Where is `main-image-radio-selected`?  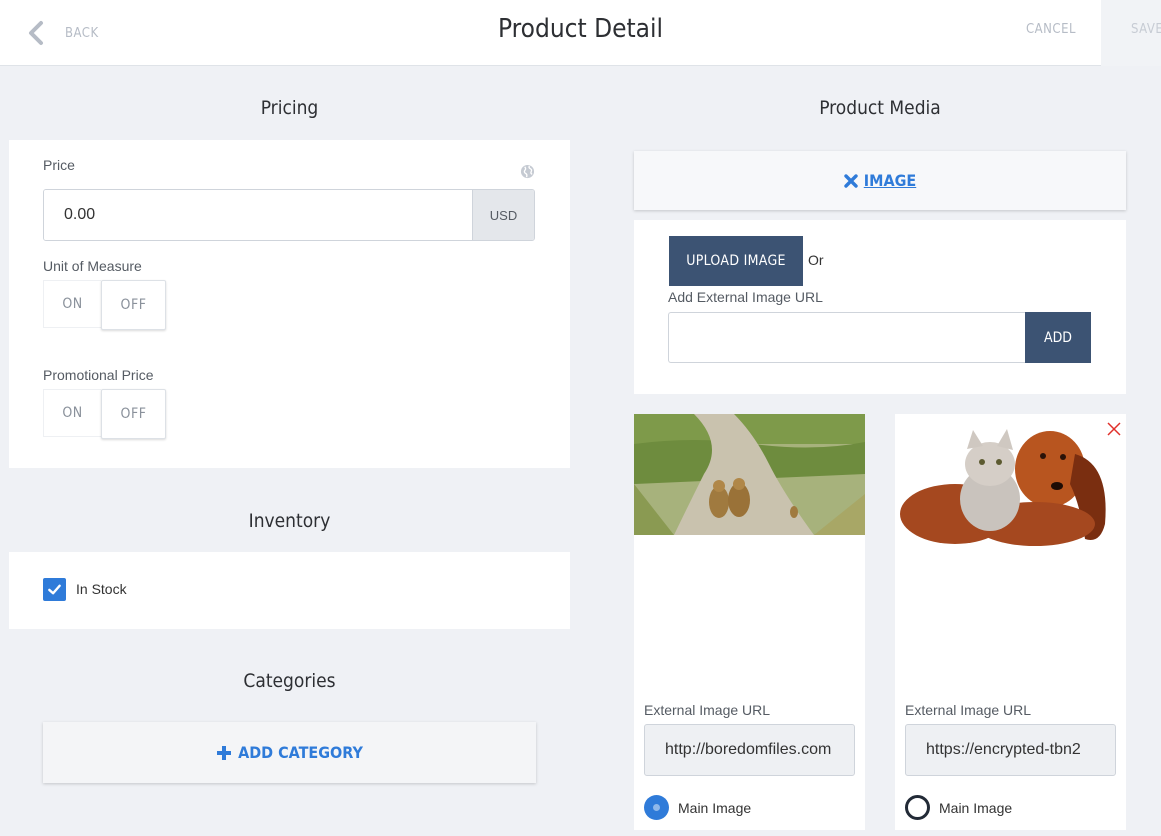
main-image-radio-selected is located at coordinates (656, 807).